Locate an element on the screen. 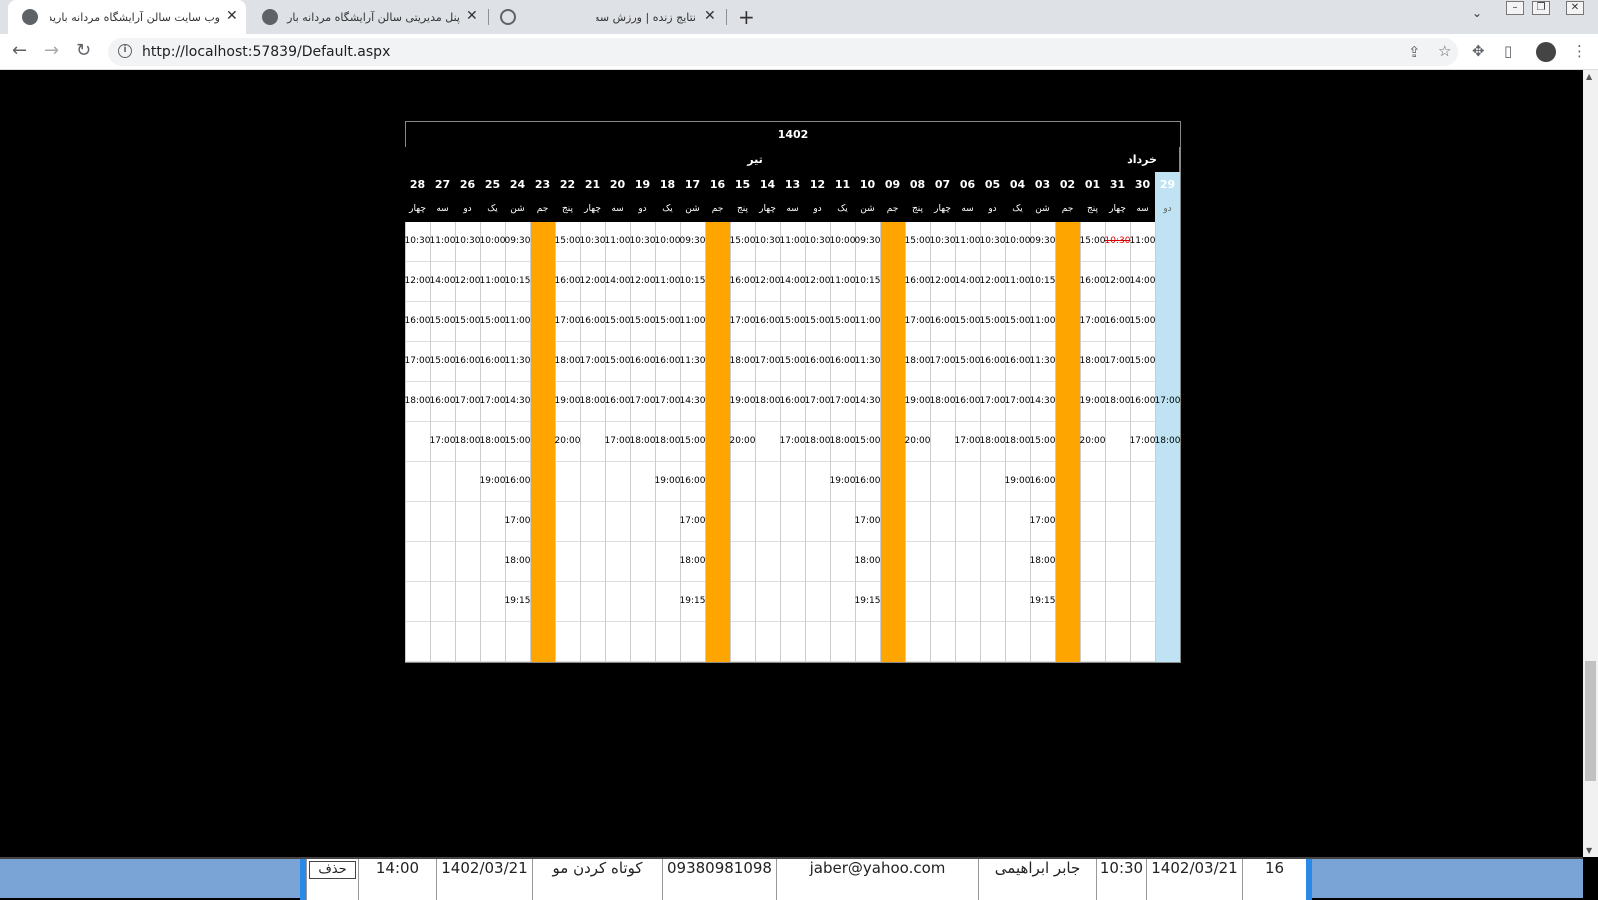  back-icon: ← is located at coordinates (19, 50).